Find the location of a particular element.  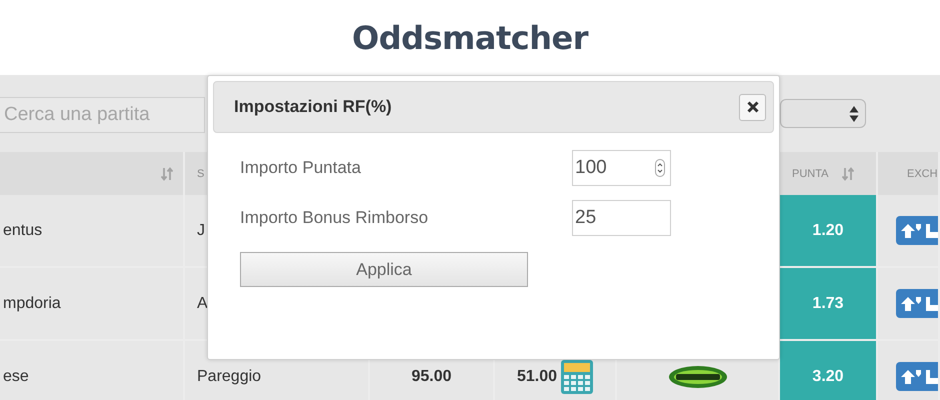

odds-cell: 51.00 is located at coordinates (537, 377).